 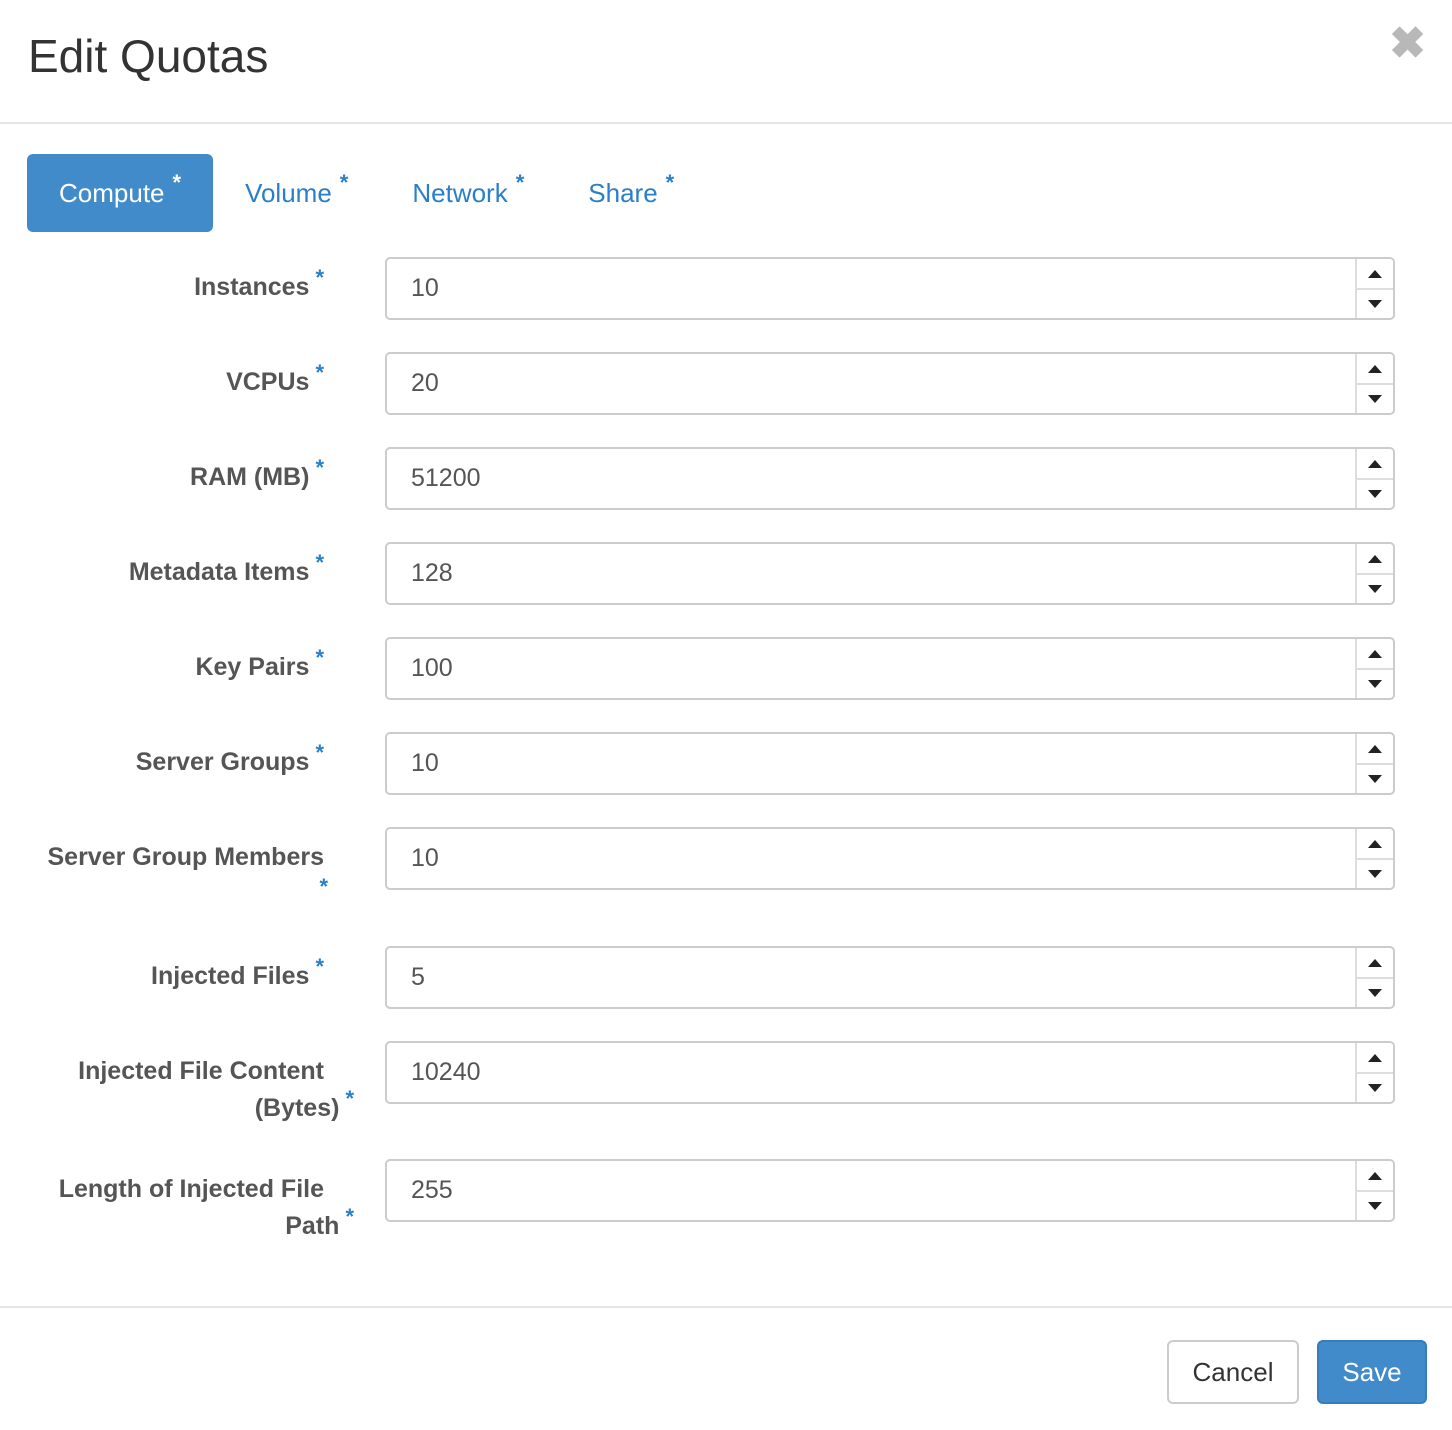 I want to click on instances-stepper, so click(x=890, y=288).